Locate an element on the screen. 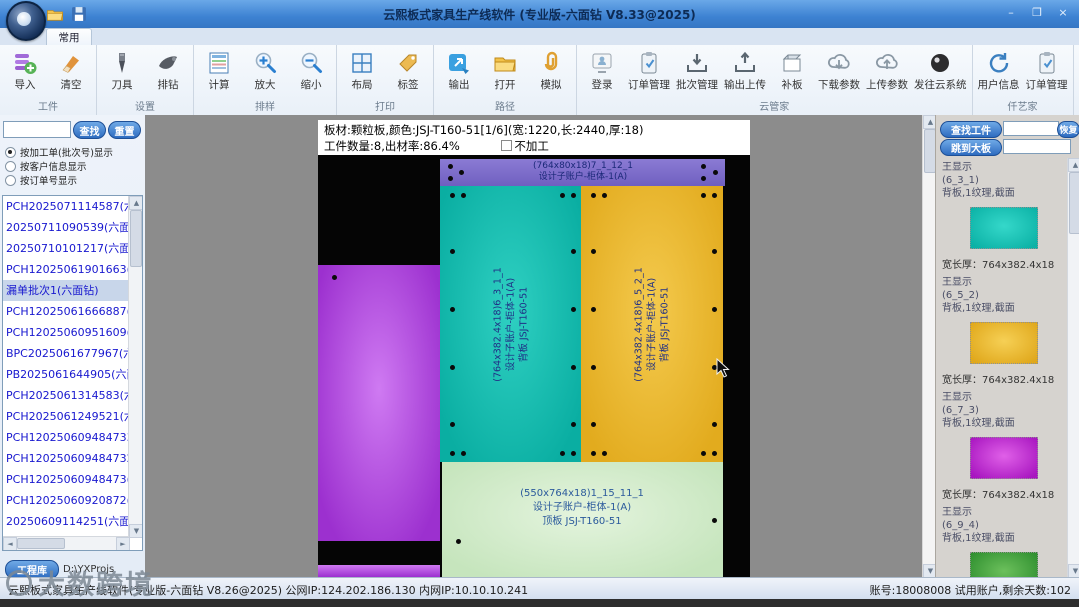  display-mode-radio-1: 按客户信息显示 is located at coordinates (46, 166).